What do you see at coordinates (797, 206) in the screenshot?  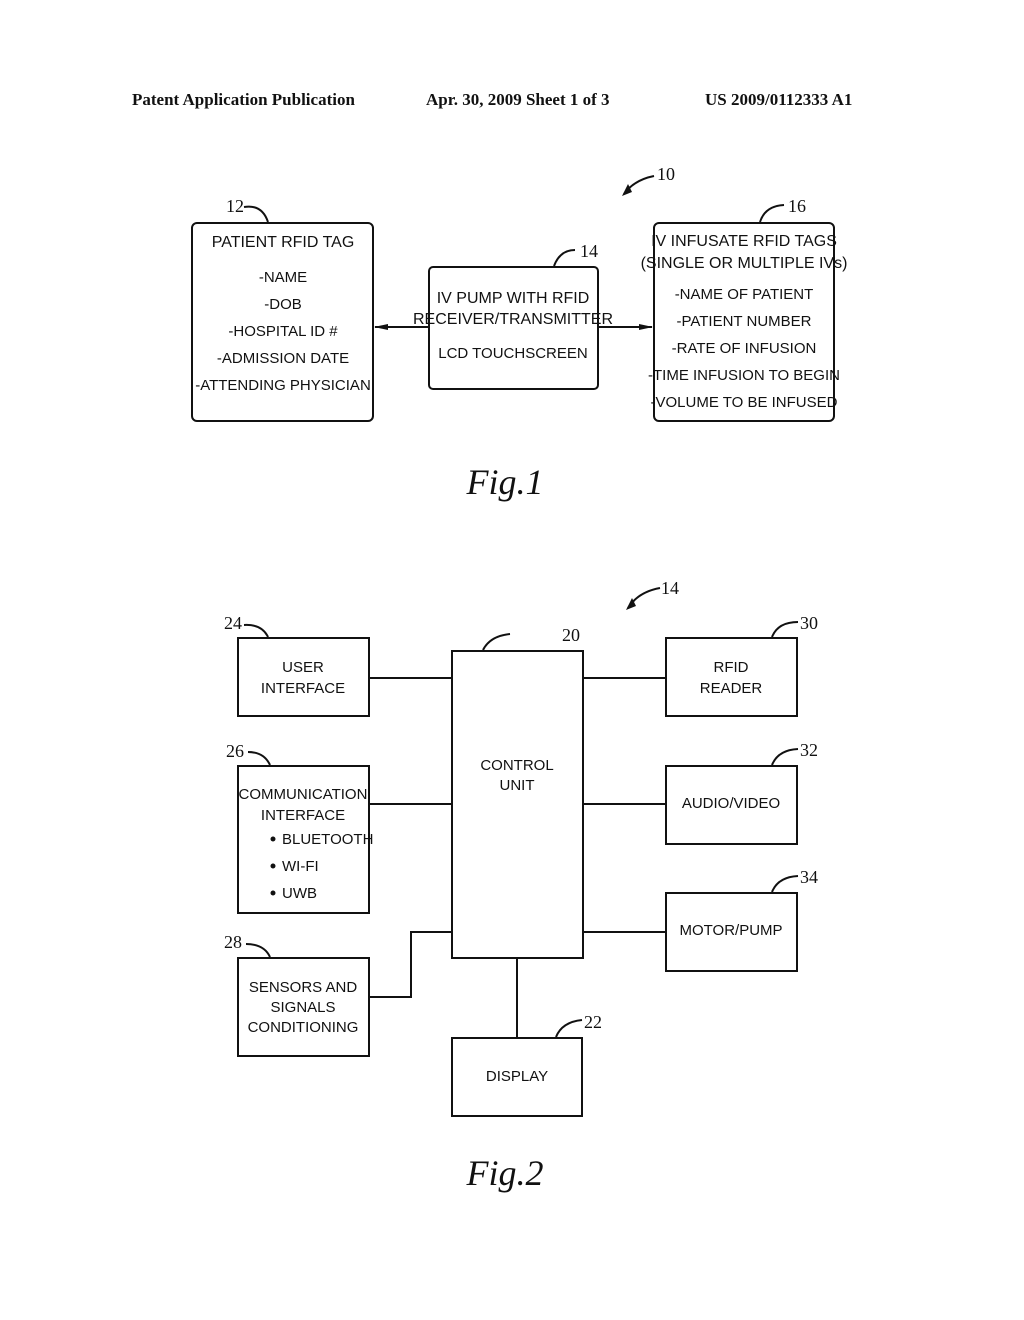 I see `ref-16: 16` at bounding box center [797, 206].